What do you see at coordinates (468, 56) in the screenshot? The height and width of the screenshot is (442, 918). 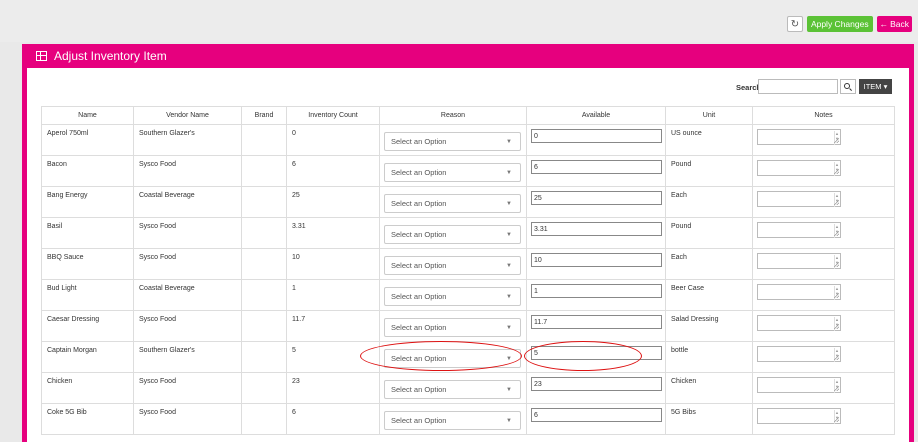 I see `panel-header: Adjust Inventory Item` at bounding box center [468, 56].